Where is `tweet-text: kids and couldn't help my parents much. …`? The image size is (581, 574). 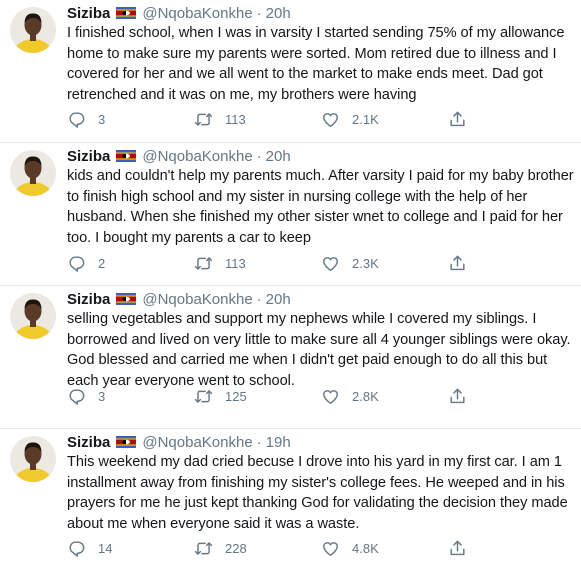
tweet-text: kids and couldn't help my parents much. … is located at coordinates (320, 207).